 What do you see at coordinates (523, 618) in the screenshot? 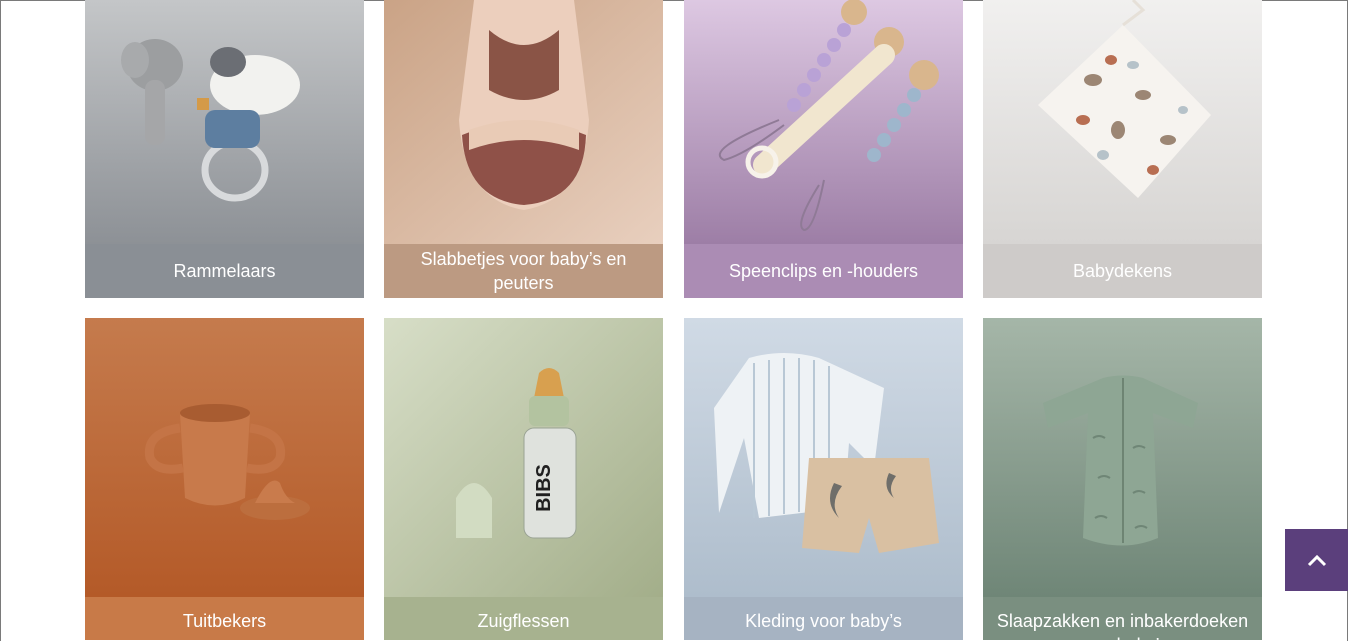
I see `category-caption: Zuigflessen` at bounding box center [523, 618].